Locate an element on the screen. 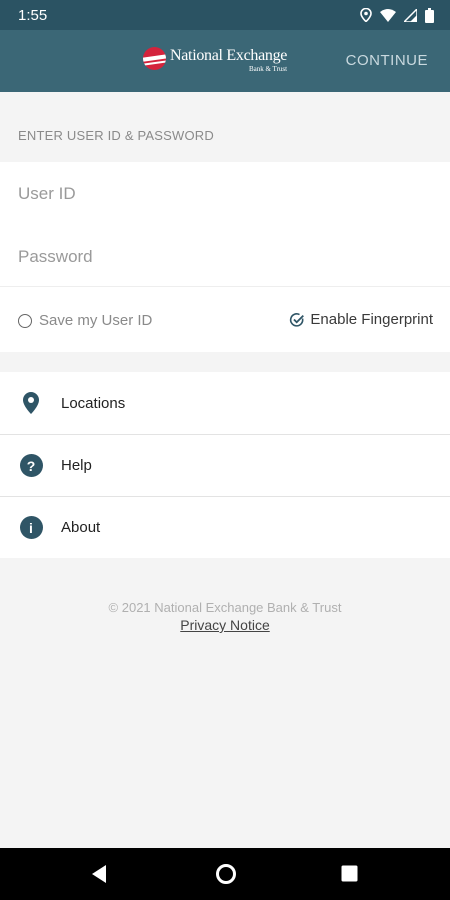 The width and height of the screenshot is (450, 900). help-icon: ? is located at coordinates (31, 466).